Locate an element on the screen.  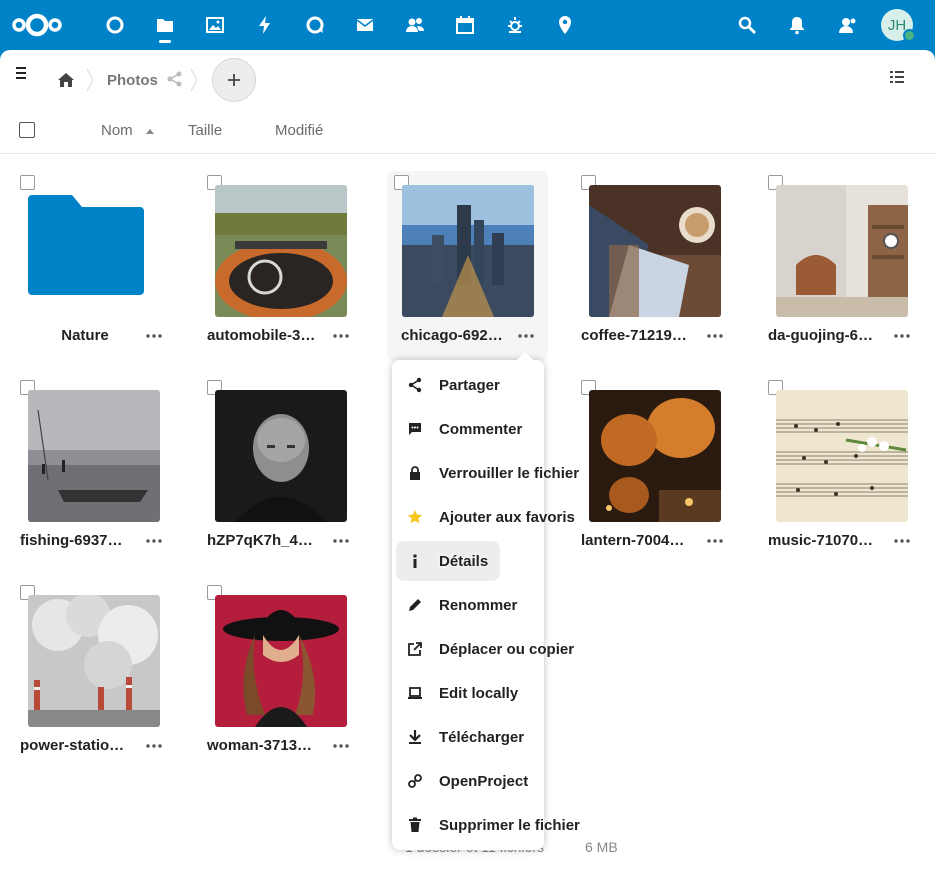
lock-icon is located at coordinates (415, 473).